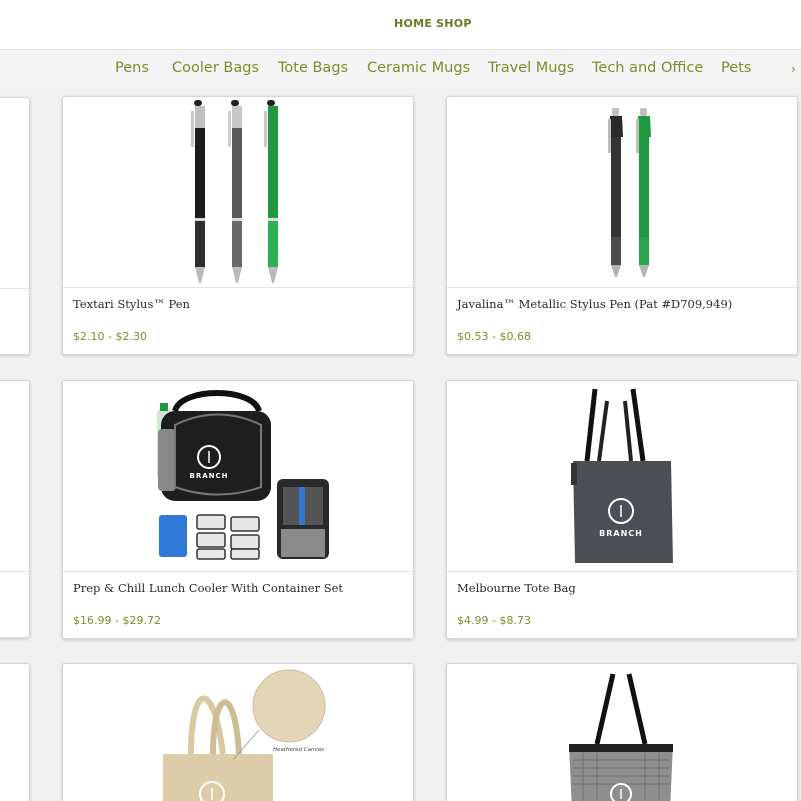 The width and height of the screenshot is (801, 801). I want to click on category-tote-bags: Tote Bags, so click(313, 68).